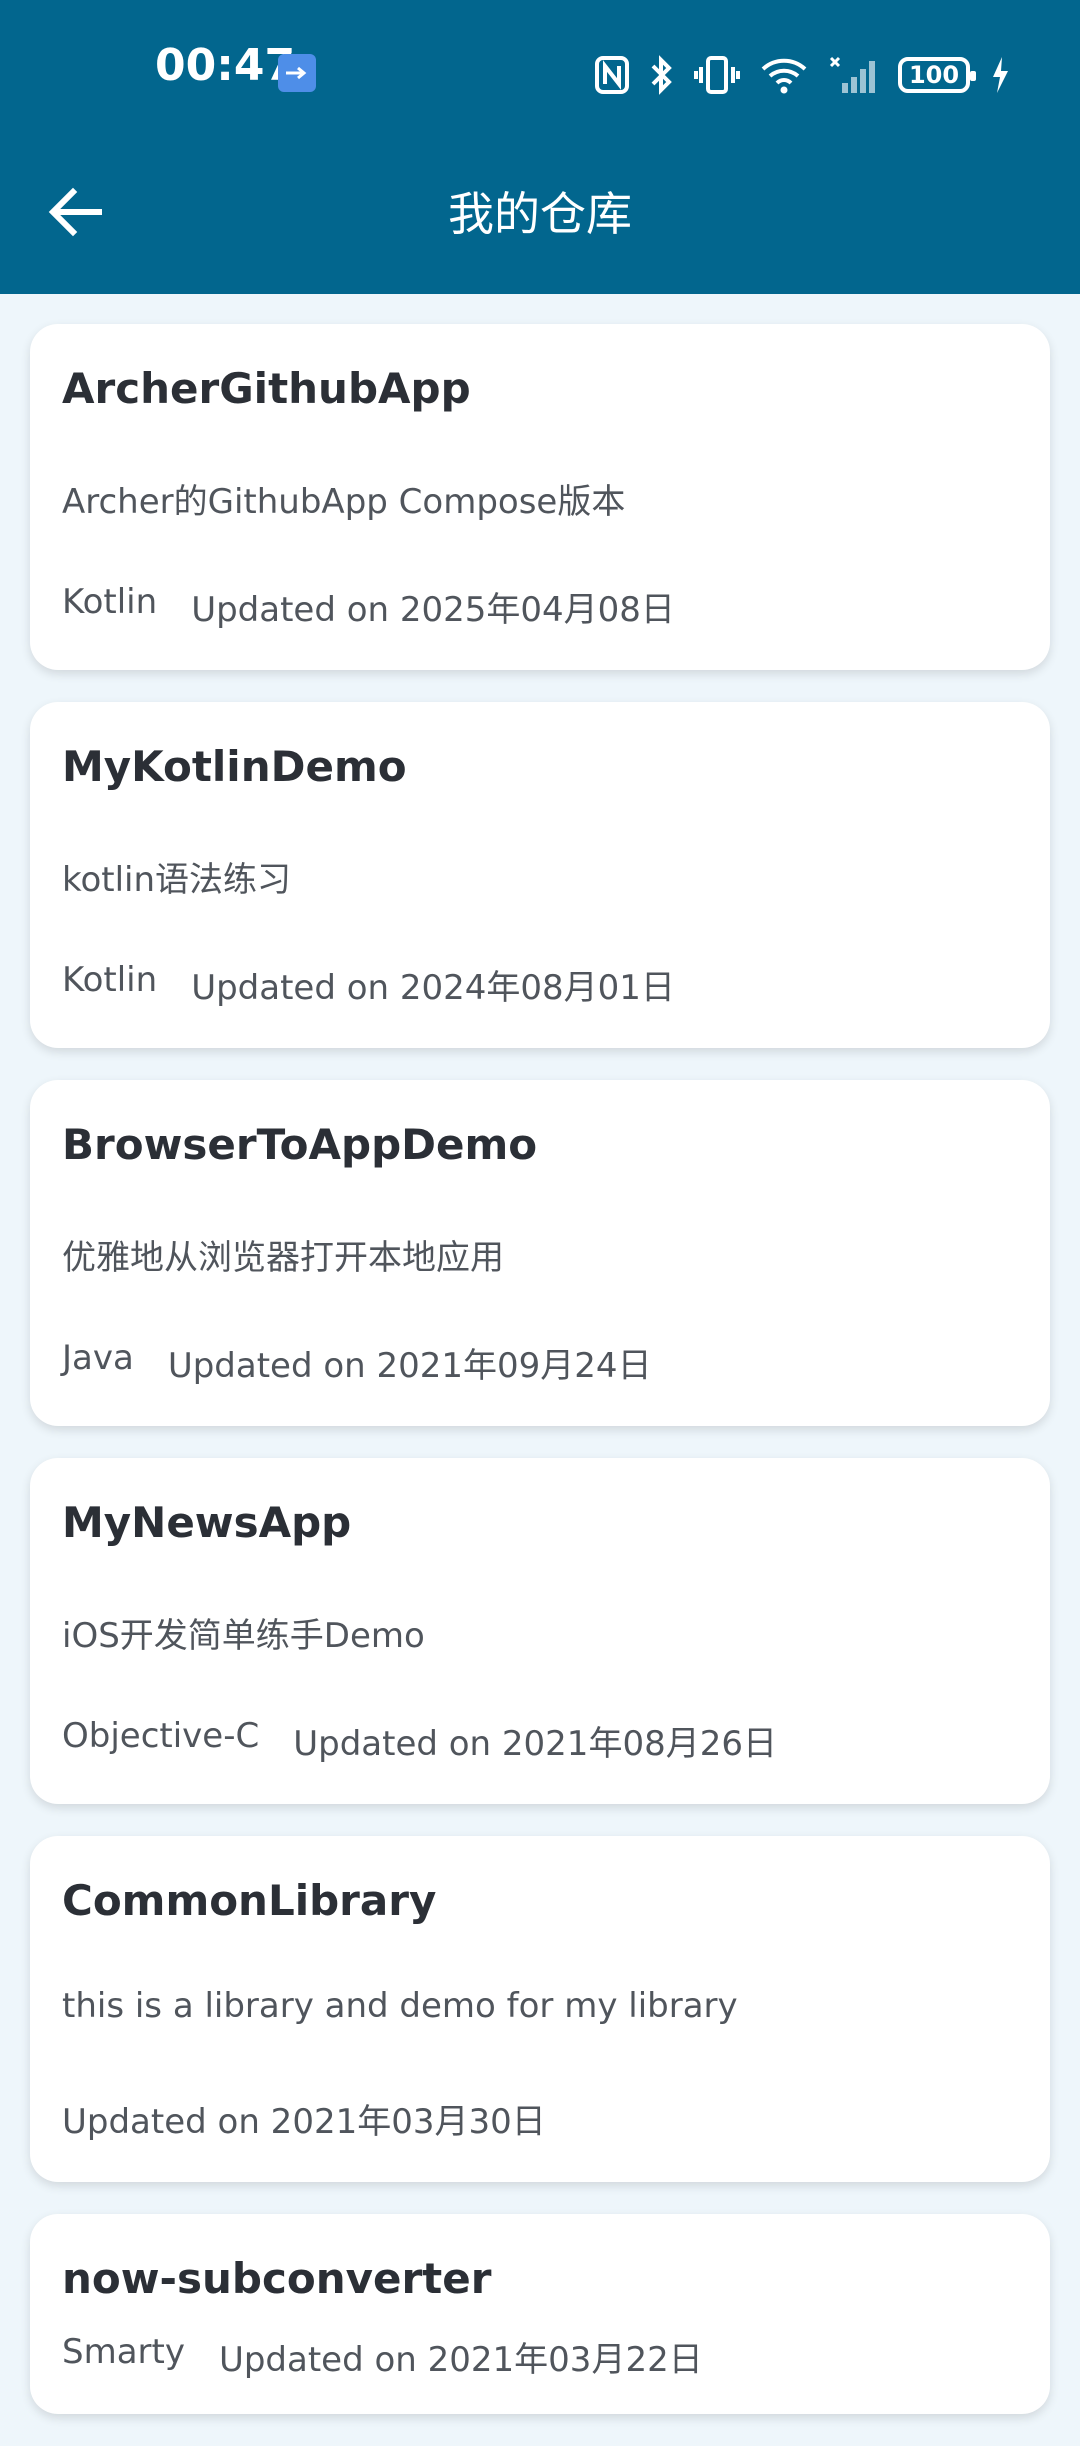 The width and height of the screenshot is (1080, 2446). Describe the element at coordinates (540, 75) in the screenshot. I see `status-bar: 00:47 100` at that location.